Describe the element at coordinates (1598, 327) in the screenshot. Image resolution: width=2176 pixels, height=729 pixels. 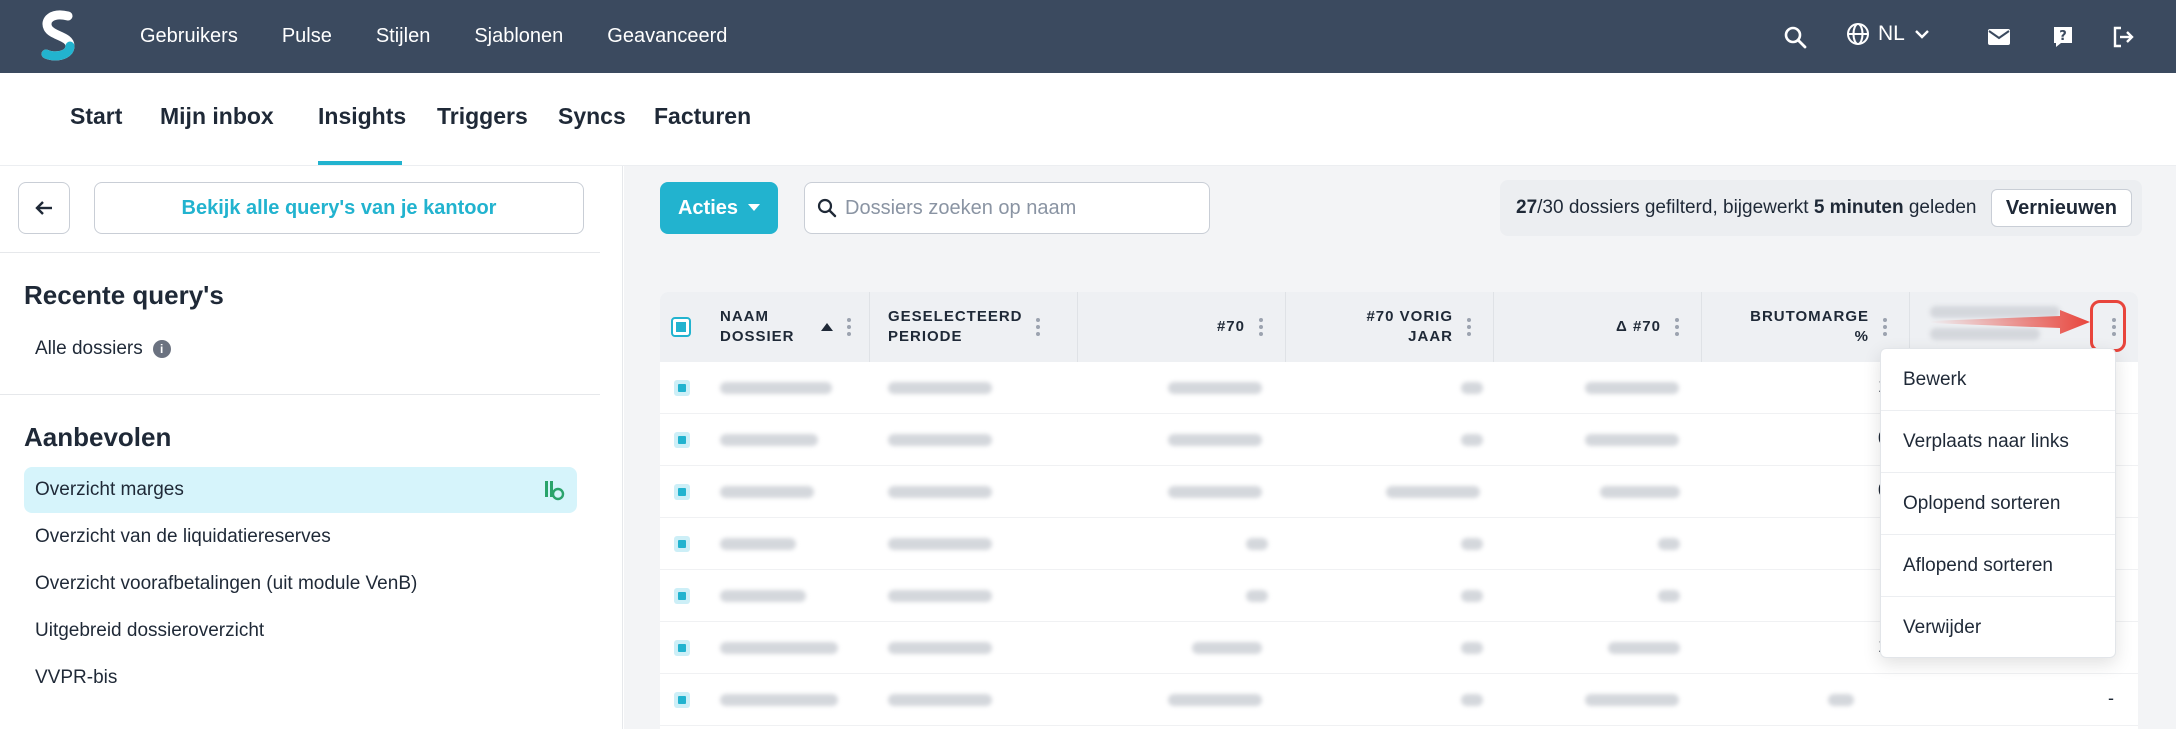
I see `column-header-delta-70: Δ #70` at that location.